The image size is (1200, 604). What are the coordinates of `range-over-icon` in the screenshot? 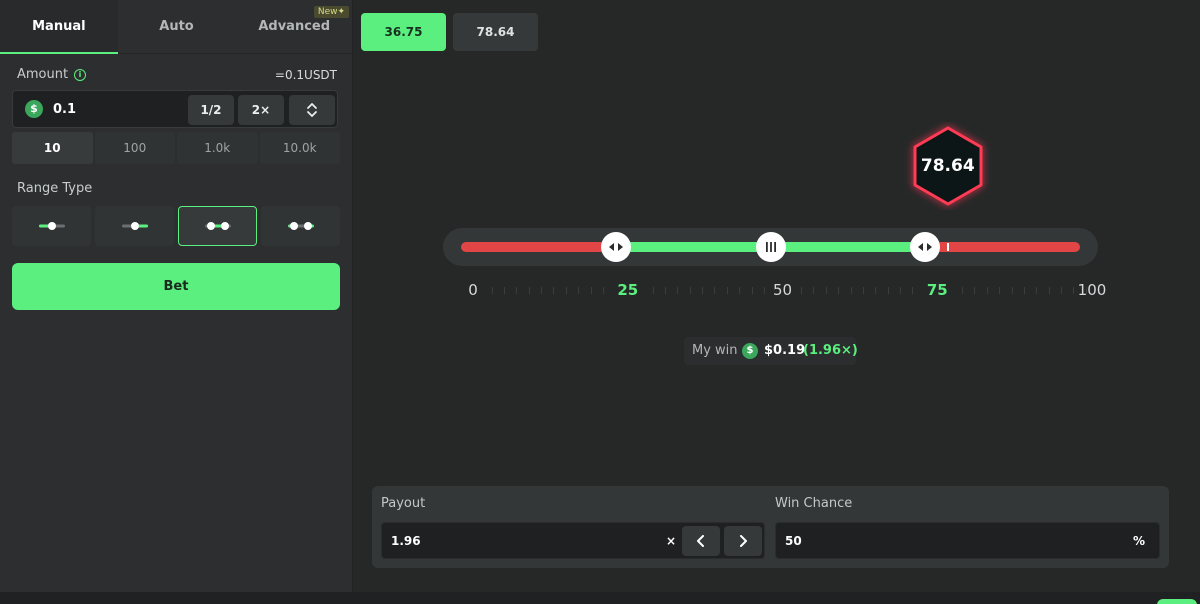 It's located at (134, 226).